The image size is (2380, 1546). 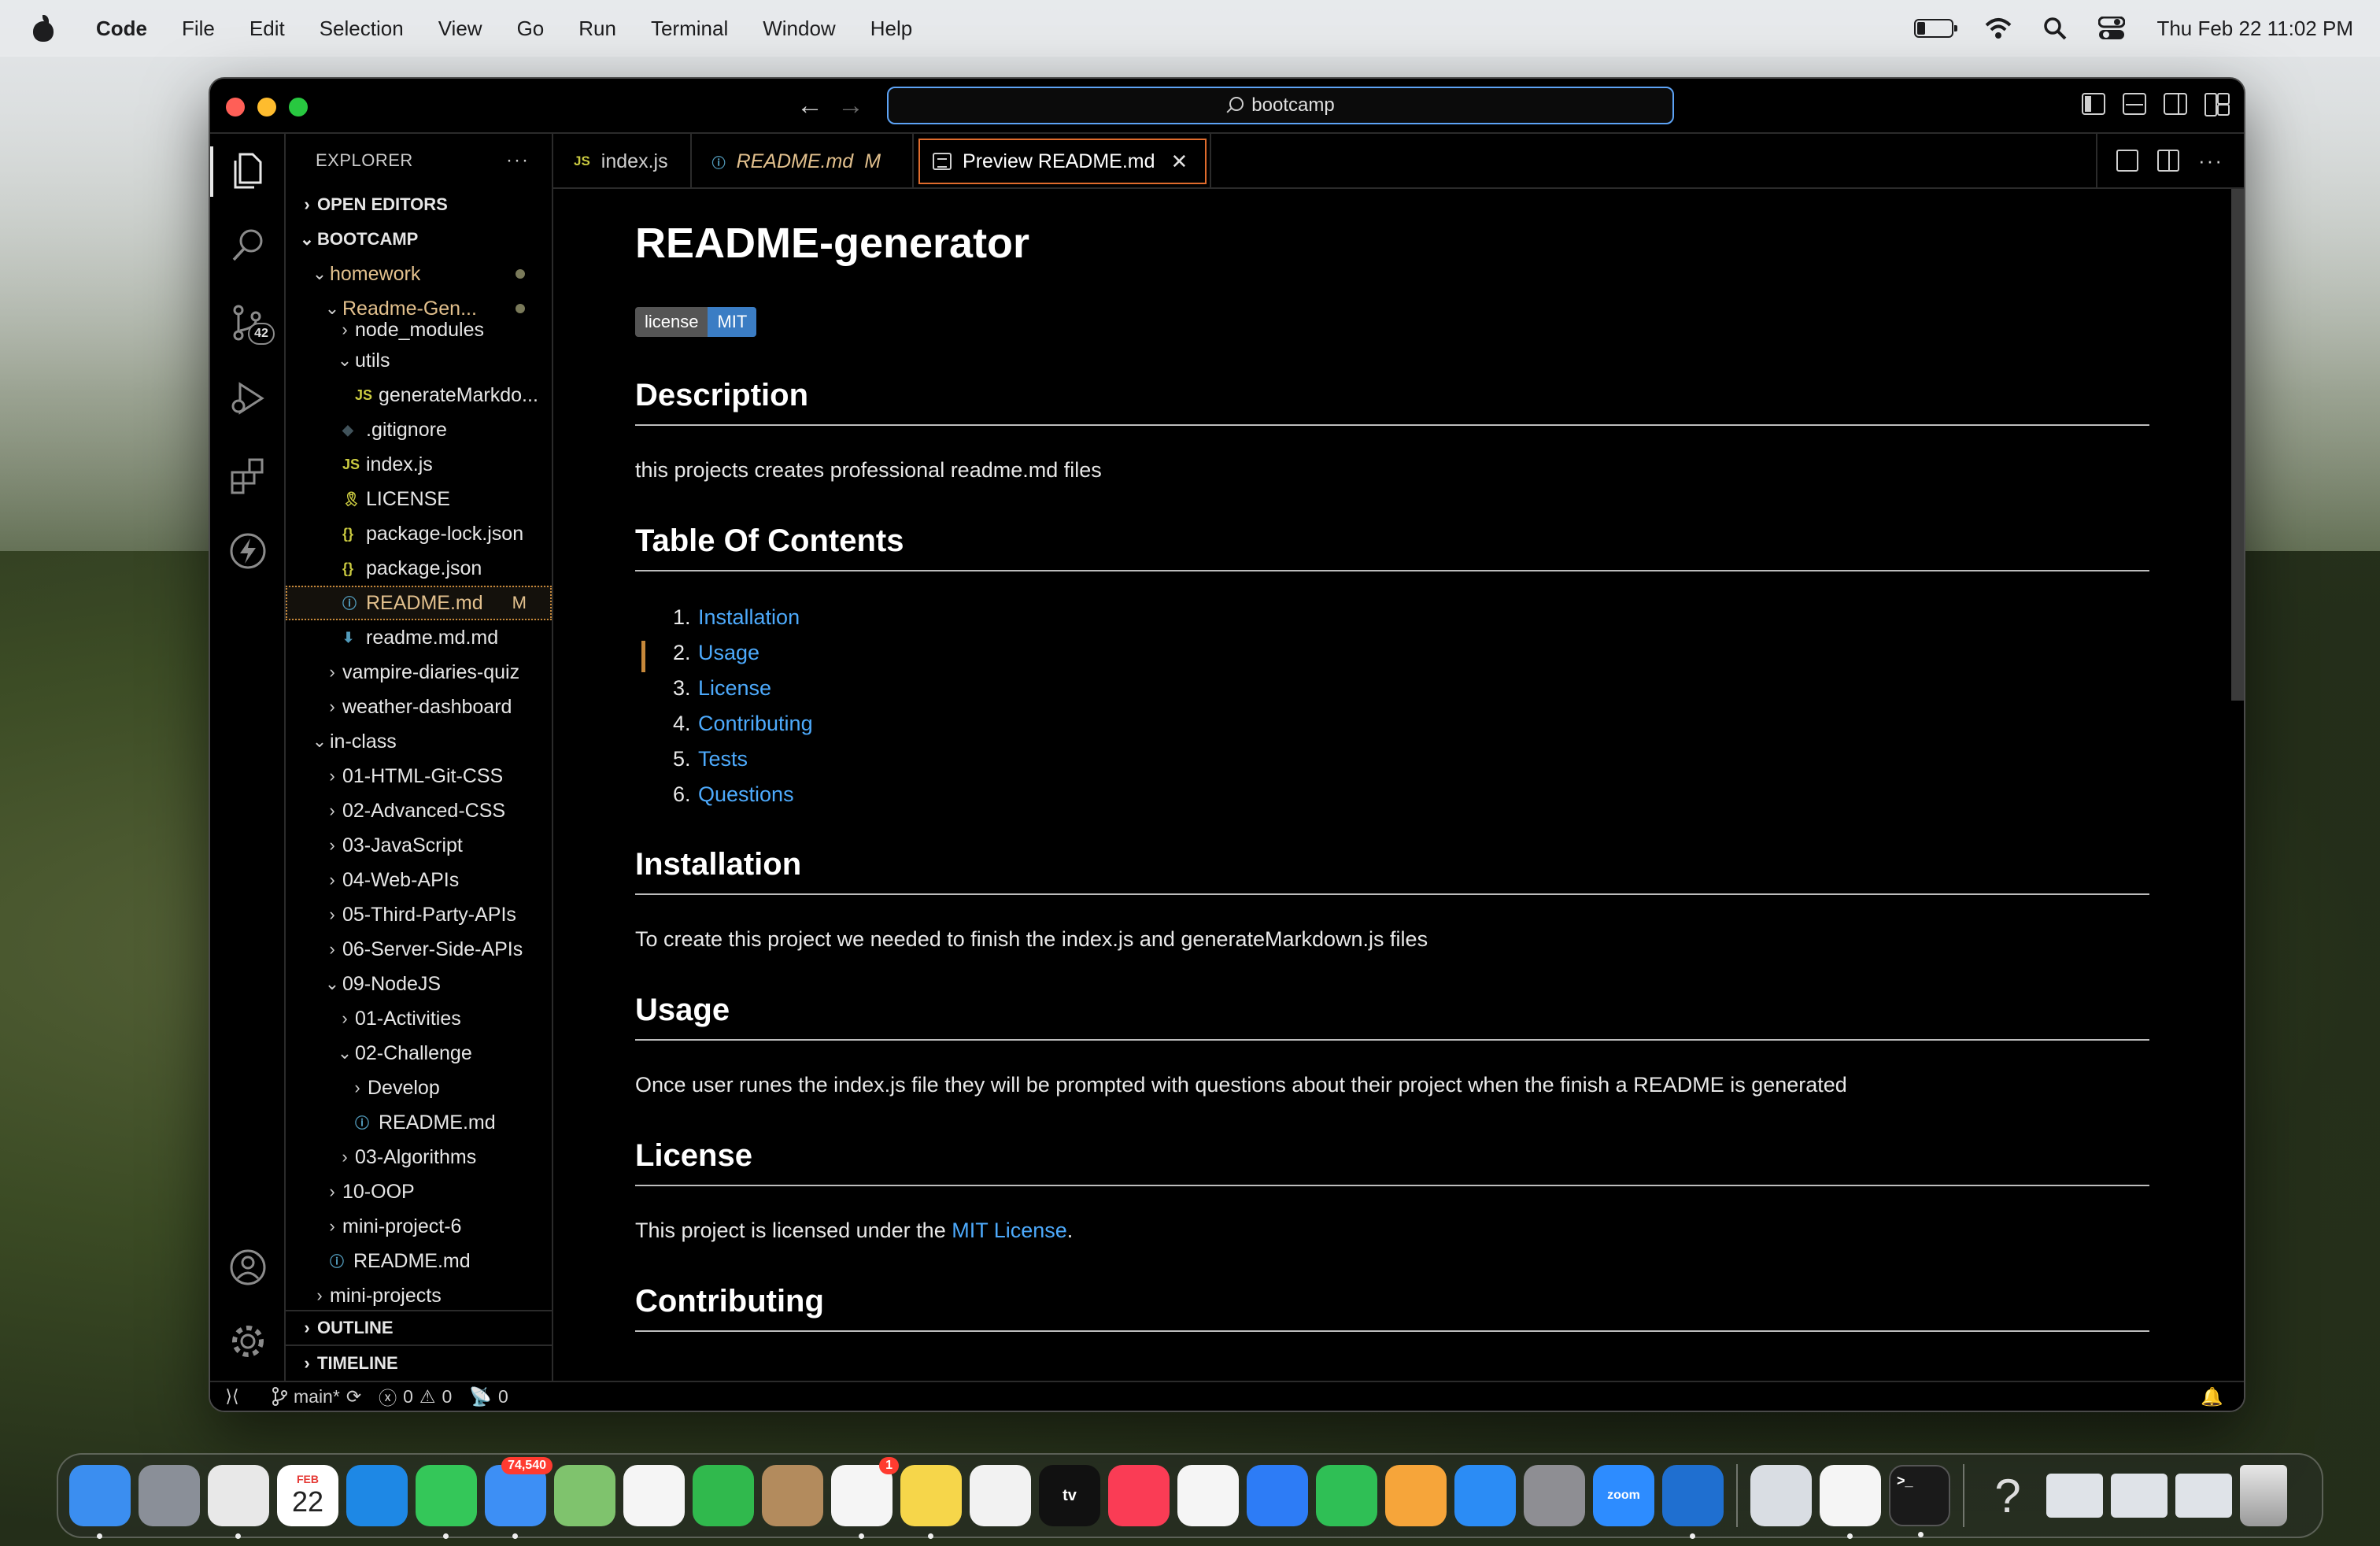 What do you see at coordinates (622, 161) in the screenshot?
I see `tab-index-js: JS index.js` at bounding box center [622, 161].